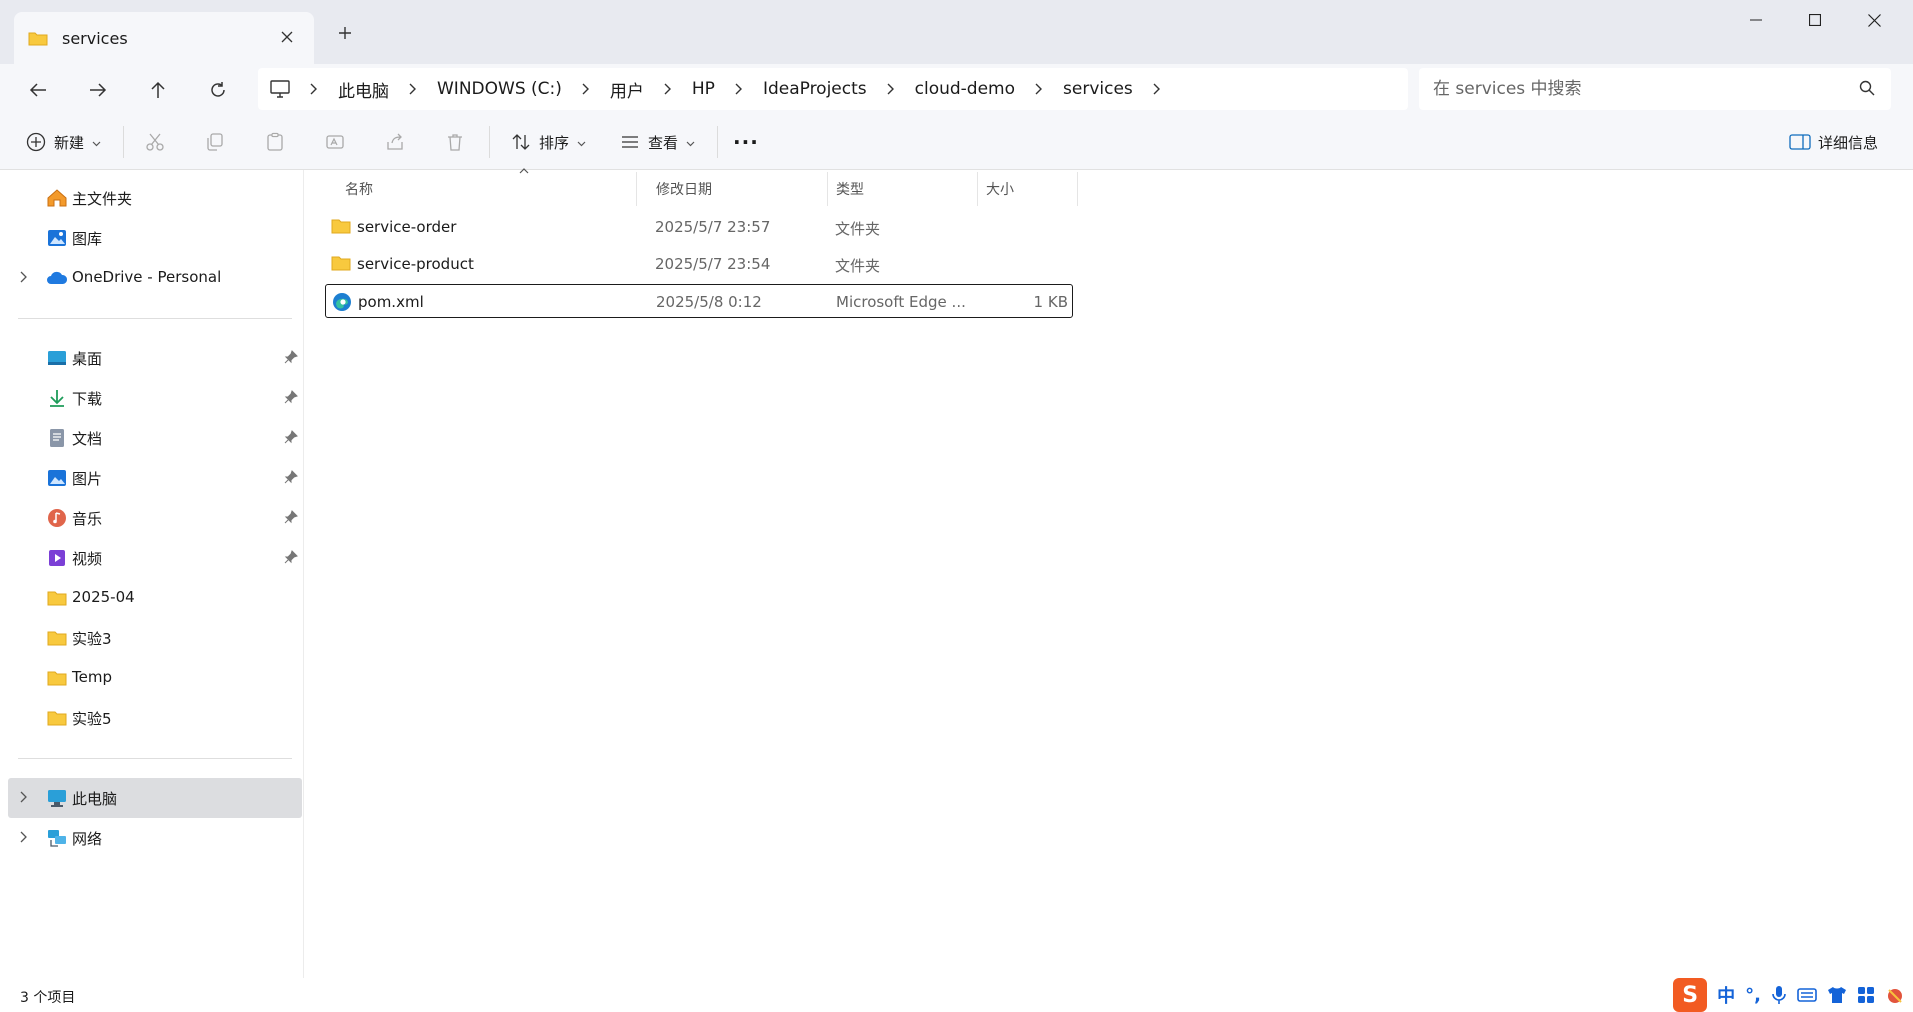 This screenshot has width=1913, height=1012. I want to click on sidebar-item-gallery: 图库, so click(155, 238).